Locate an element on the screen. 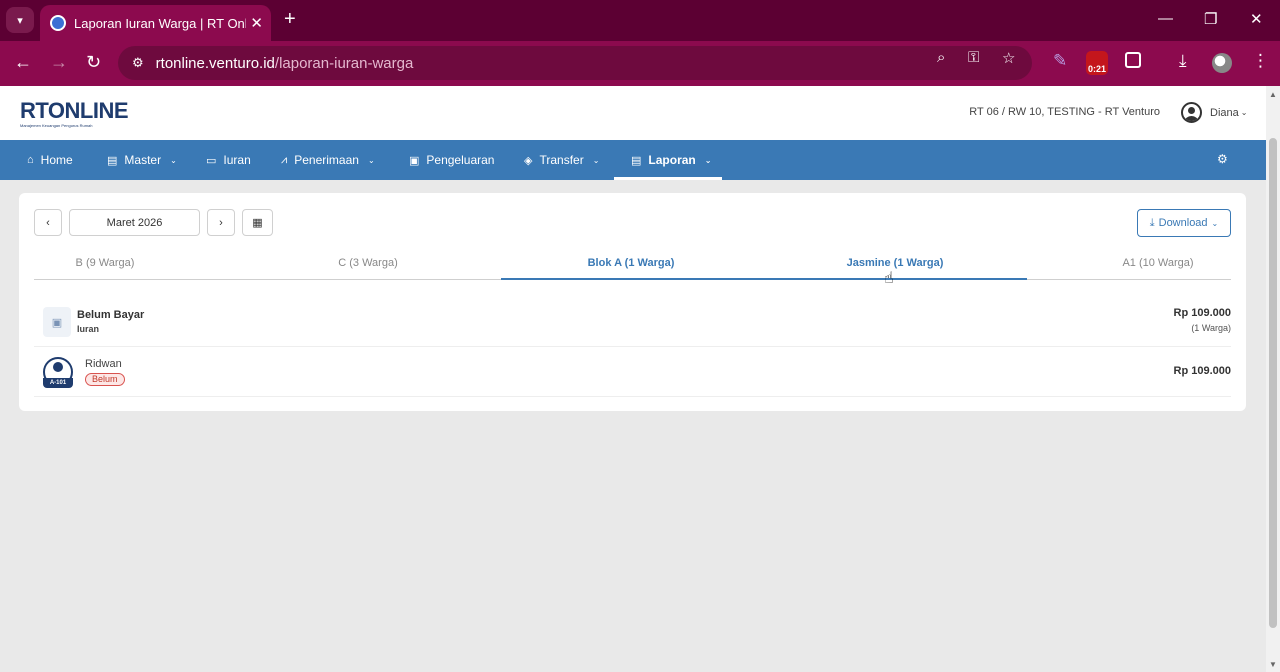 This screenshot has width=1280, height=672. new-tab-icon: + is located at coordinates (290, 19).